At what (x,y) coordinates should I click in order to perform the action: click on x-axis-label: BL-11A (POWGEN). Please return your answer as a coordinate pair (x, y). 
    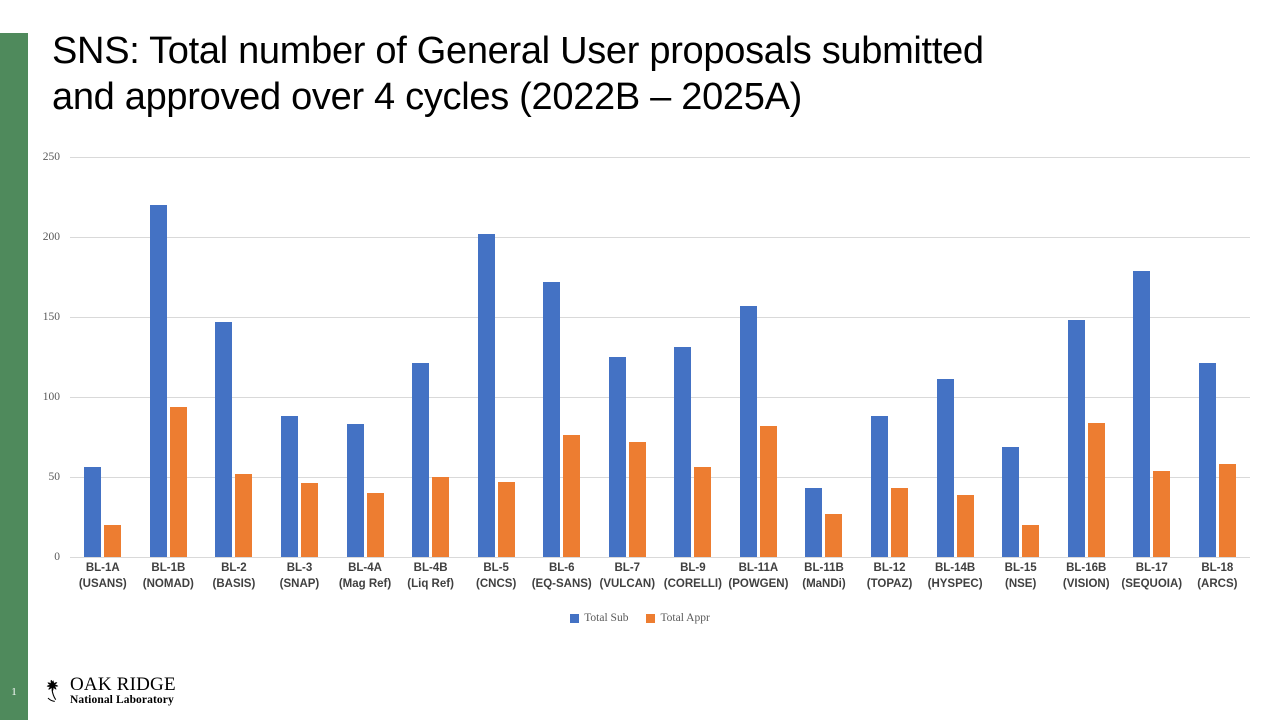
    Looking at the image, I should click on (758, 576).